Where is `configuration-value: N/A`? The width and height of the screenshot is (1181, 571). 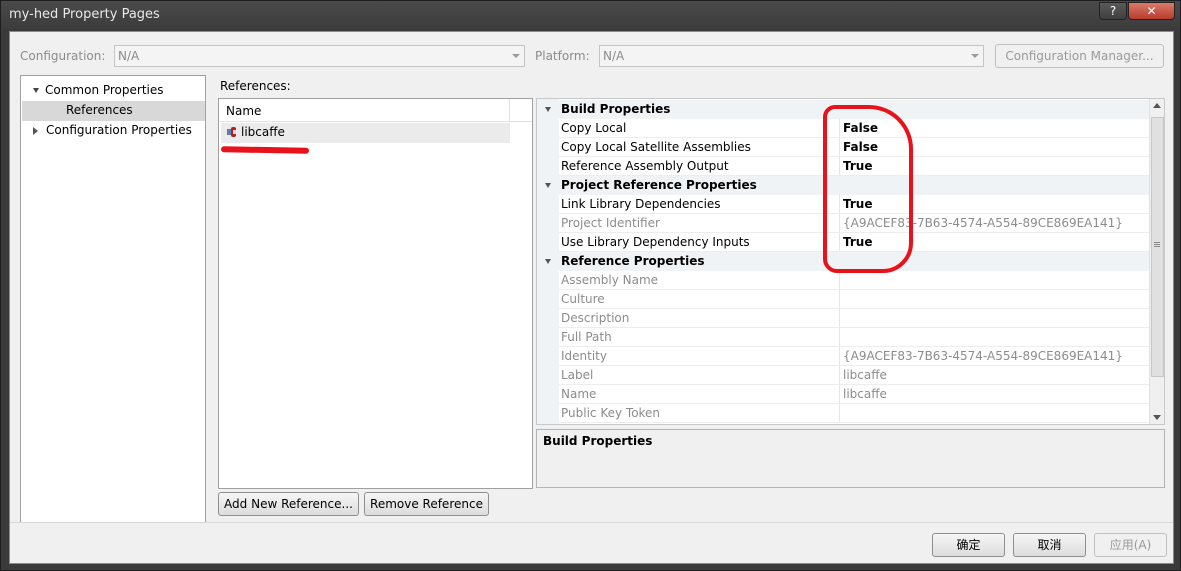 configuration-value: N/A is located at coordinates (129, 56).